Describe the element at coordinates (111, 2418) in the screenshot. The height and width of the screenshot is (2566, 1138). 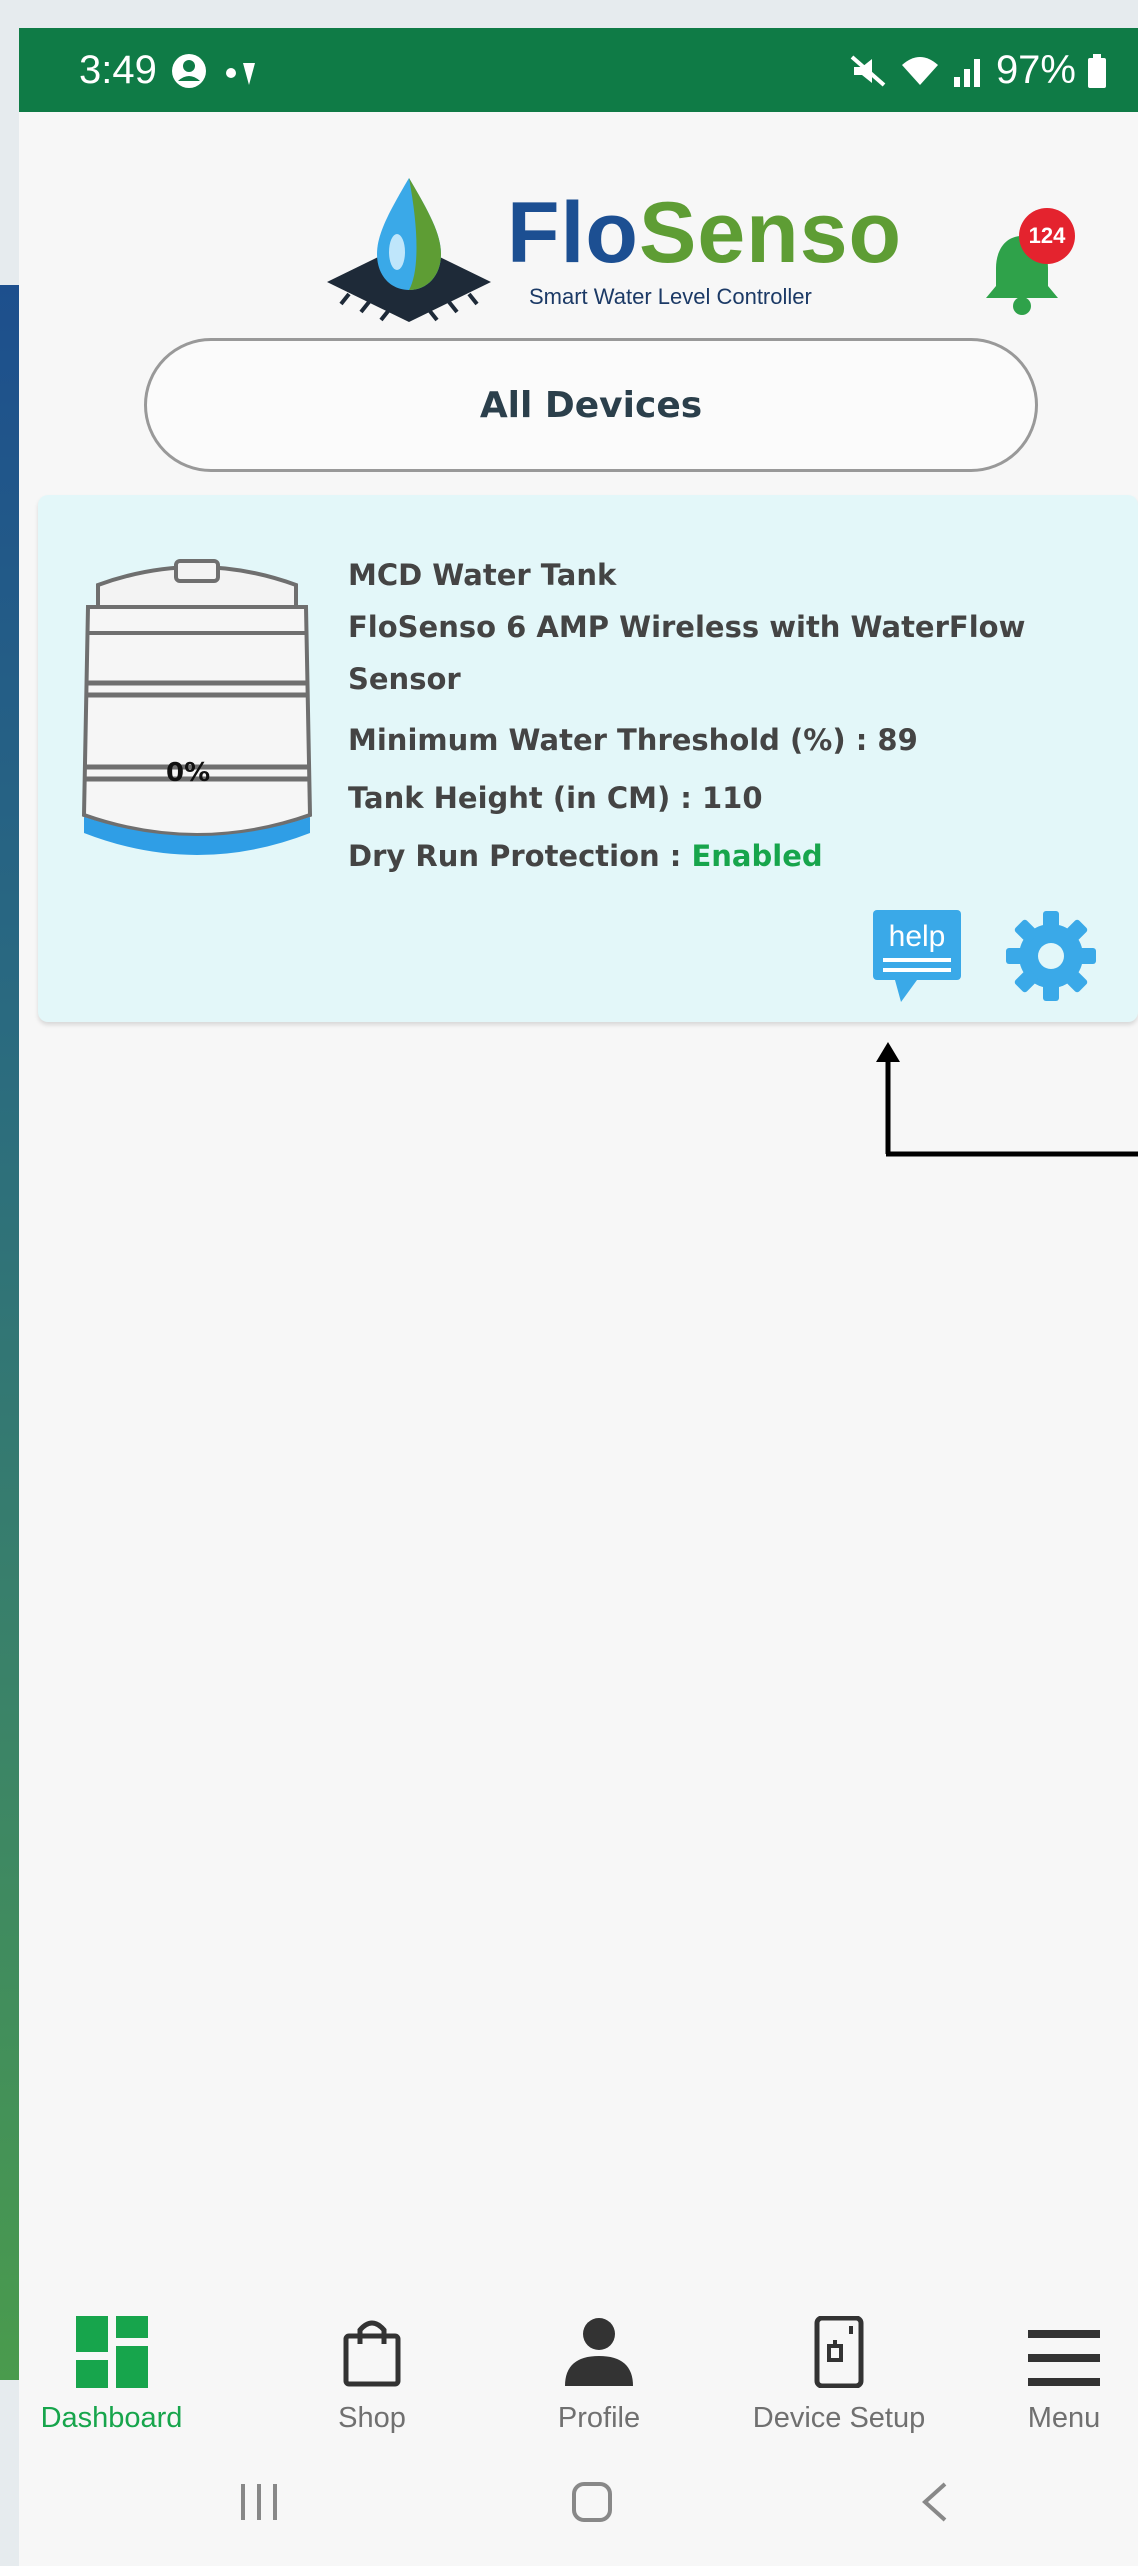
I see `nav-dashboard-label: Dashboard` at that location.